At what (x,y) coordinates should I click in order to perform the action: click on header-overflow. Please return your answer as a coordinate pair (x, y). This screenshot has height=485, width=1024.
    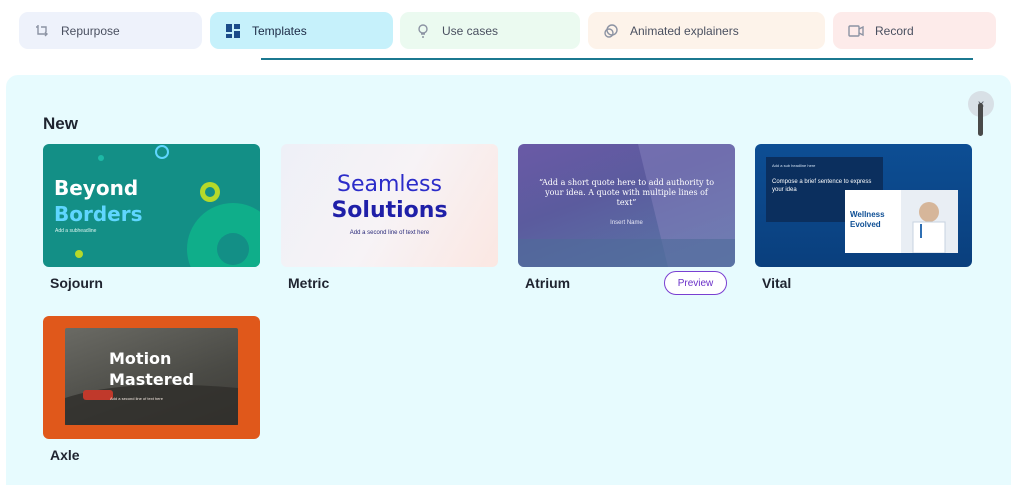
    Looking at the image, I should click on (512, 3).